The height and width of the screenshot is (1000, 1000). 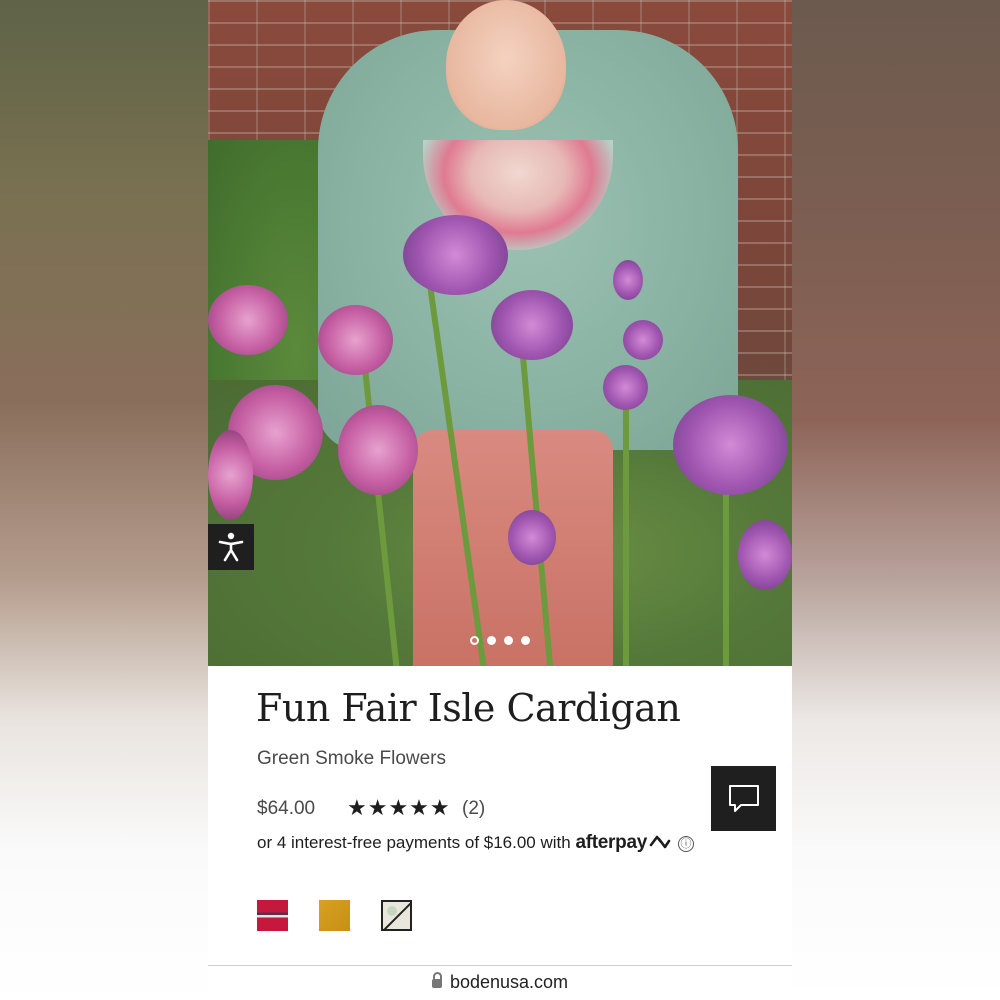 I want to click on chat-button, so click(x=743, y=798).